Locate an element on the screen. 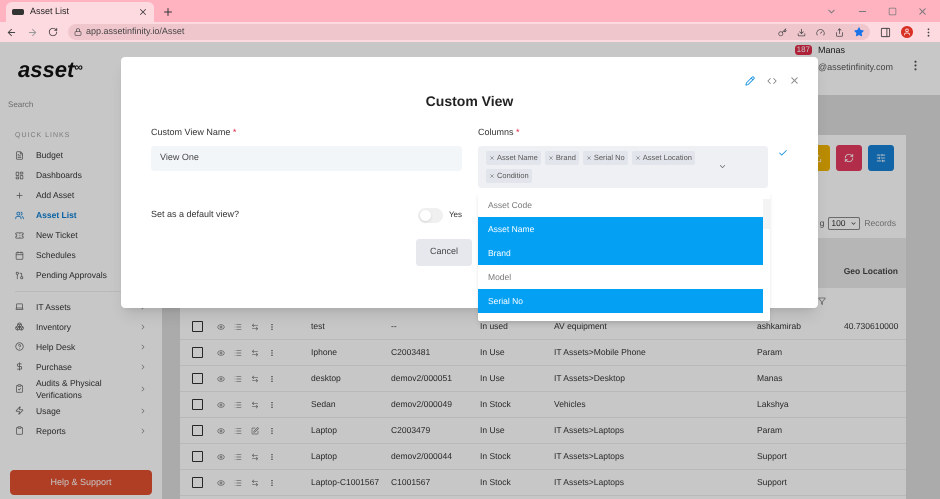 The width and height of the screenshot is (940, 499). refresh-button is located at coordinates (849, 158).